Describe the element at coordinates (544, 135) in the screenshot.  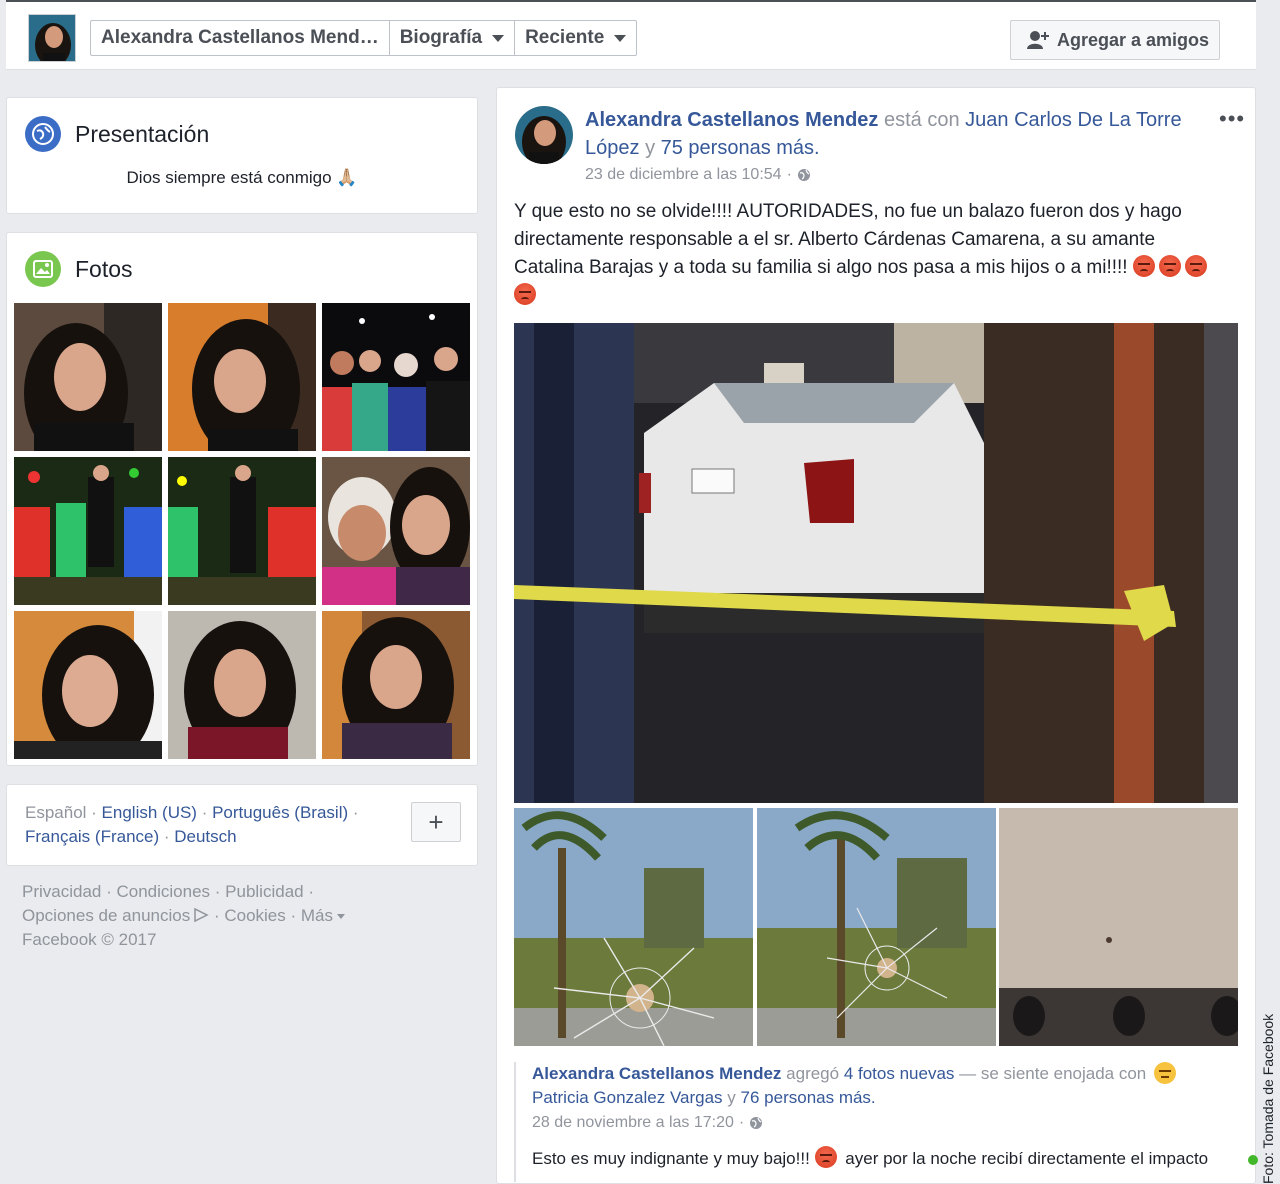
I see `post-author-avatar` at that location.